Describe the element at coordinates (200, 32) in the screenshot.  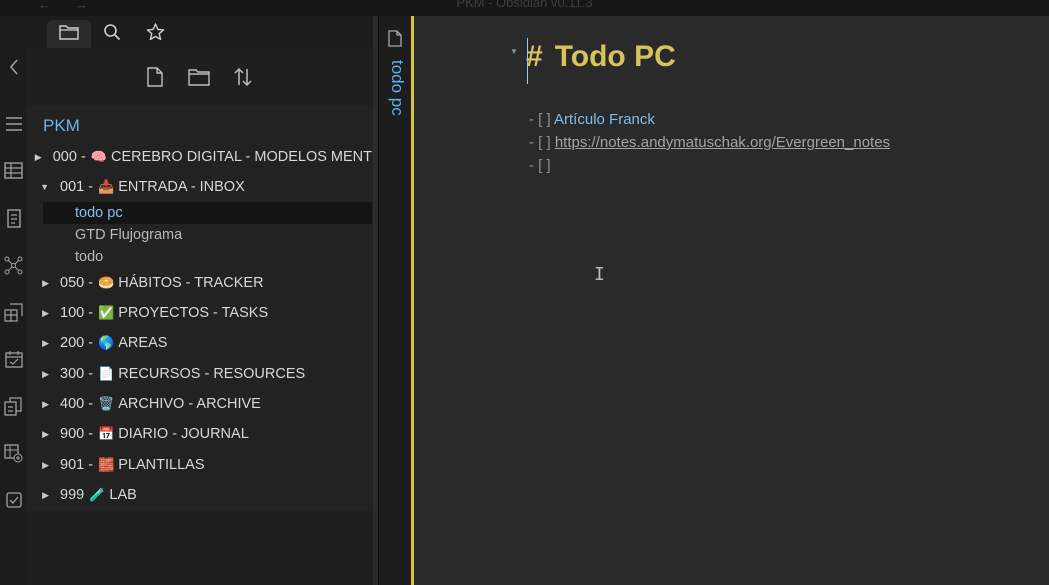
I see `sidebar-tabs` at that location.